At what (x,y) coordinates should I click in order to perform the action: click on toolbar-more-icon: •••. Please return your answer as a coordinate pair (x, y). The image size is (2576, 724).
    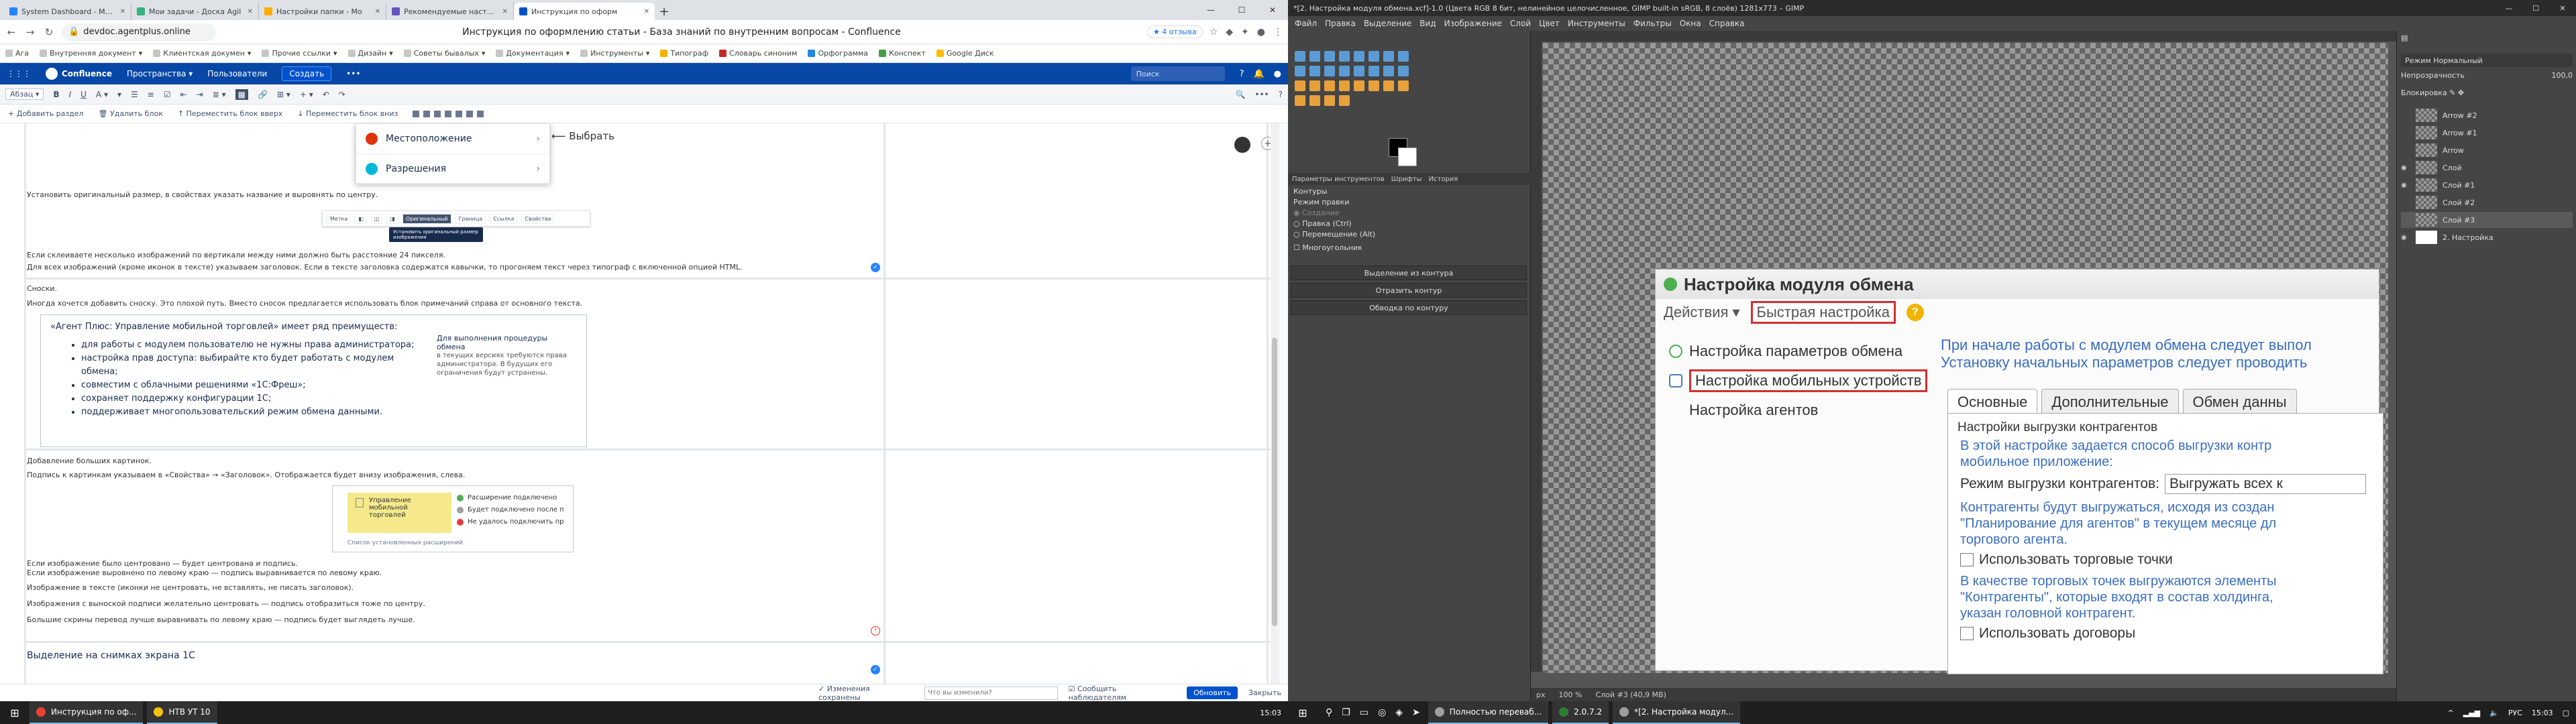
    Looking at the image, I should click on (1261, 95).